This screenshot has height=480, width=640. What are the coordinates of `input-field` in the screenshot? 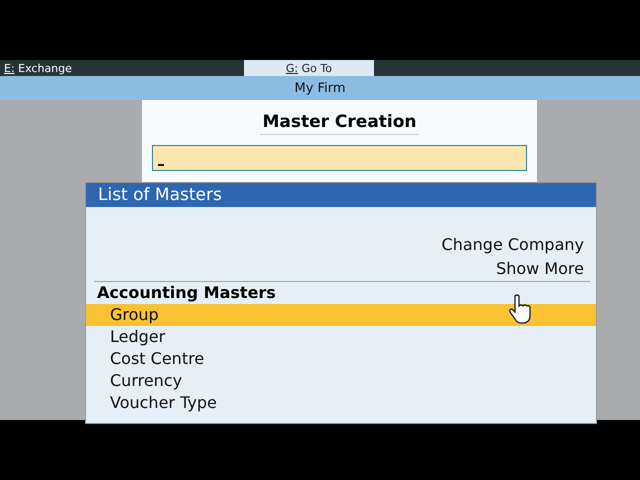 It's located at (339, 158).